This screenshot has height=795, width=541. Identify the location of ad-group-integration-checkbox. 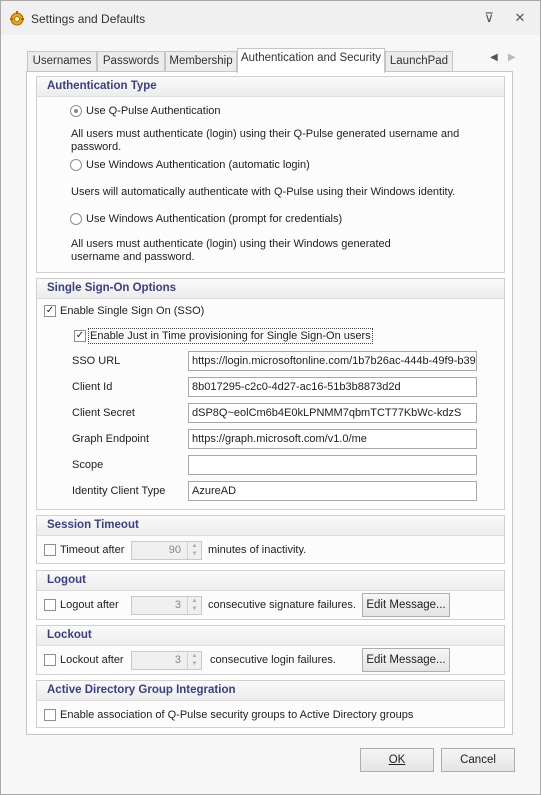
(50, 715).